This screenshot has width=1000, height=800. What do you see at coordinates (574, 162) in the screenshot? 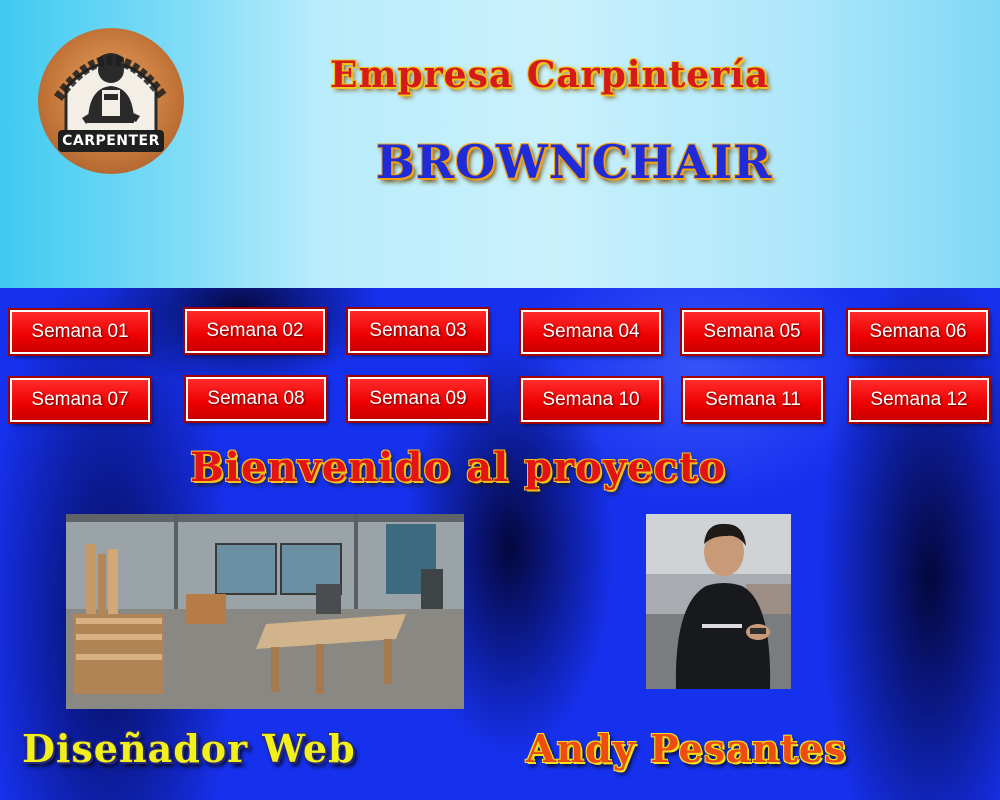
I see `brand-name: BROWNCHAIR` at bounding box center [574, 162].